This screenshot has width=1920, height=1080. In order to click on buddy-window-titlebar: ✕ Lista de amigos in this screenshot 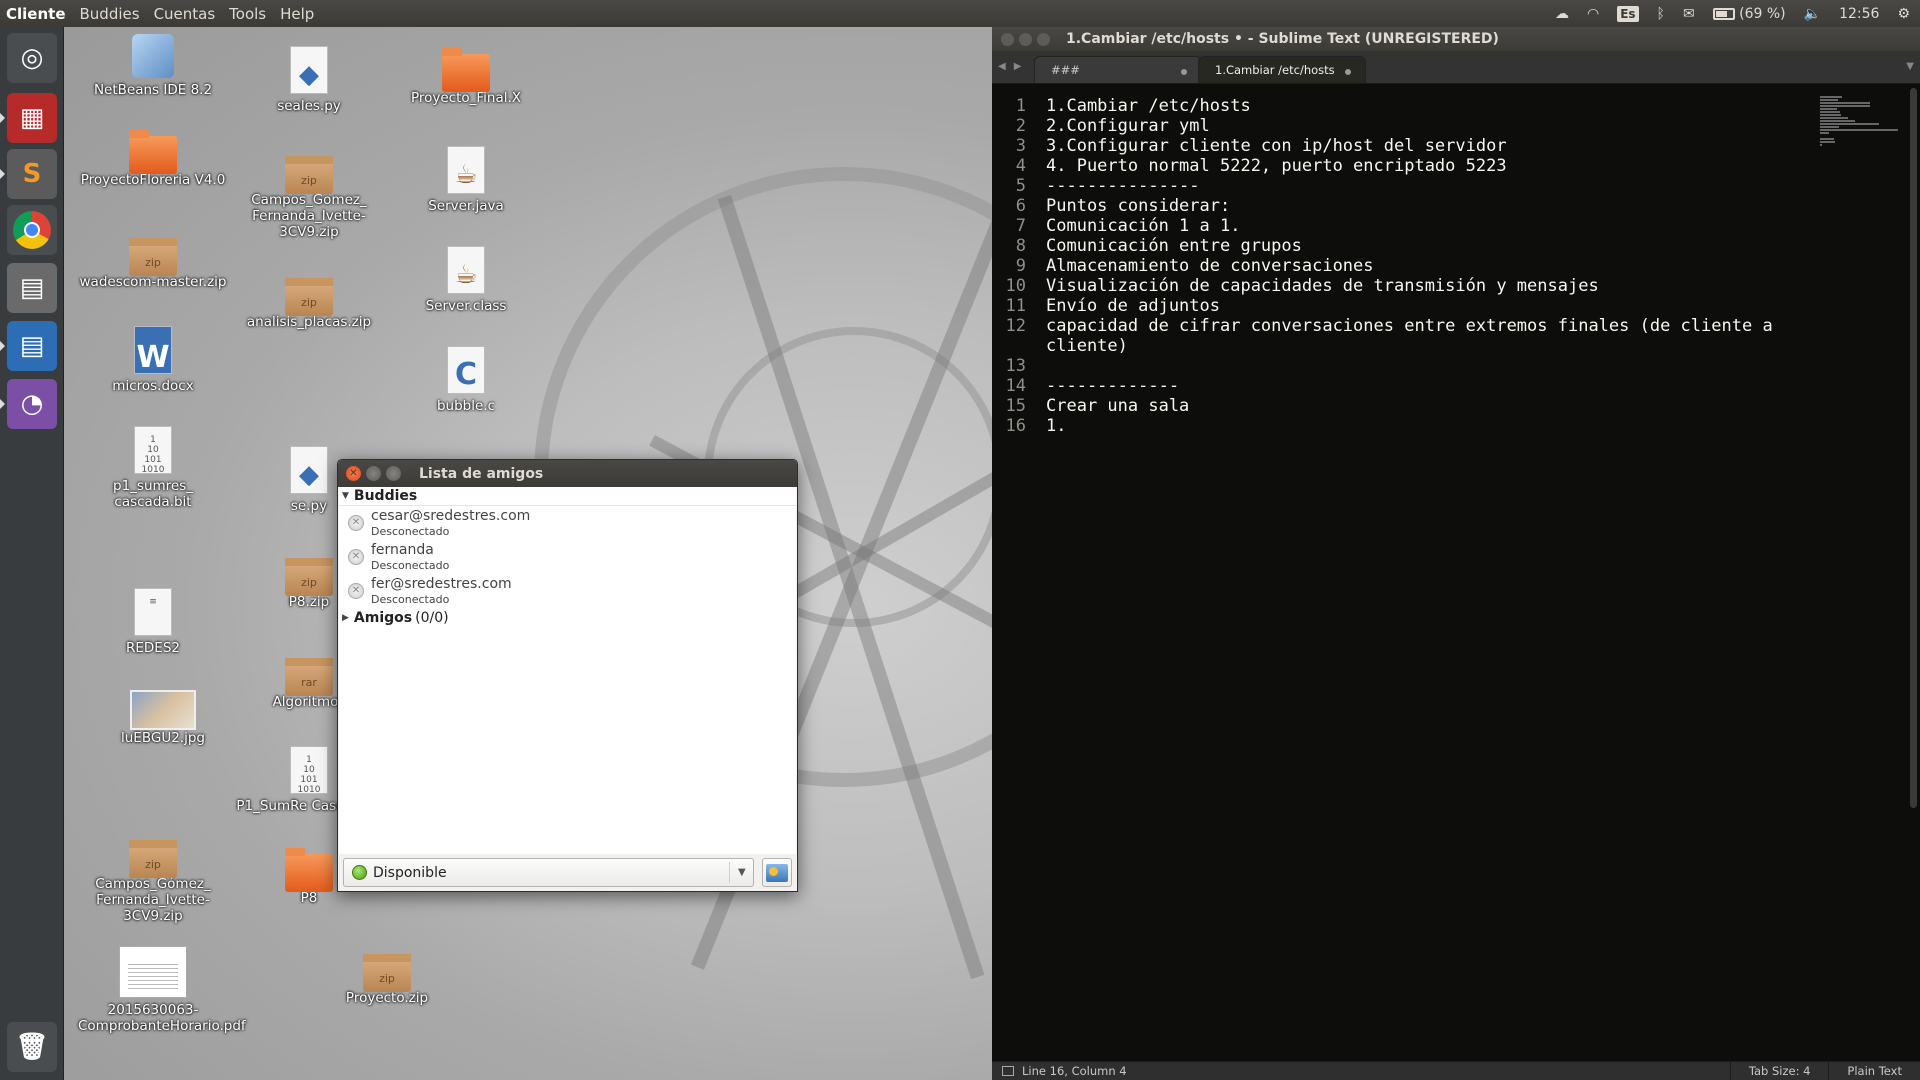, I will do `click(567, 473)`.